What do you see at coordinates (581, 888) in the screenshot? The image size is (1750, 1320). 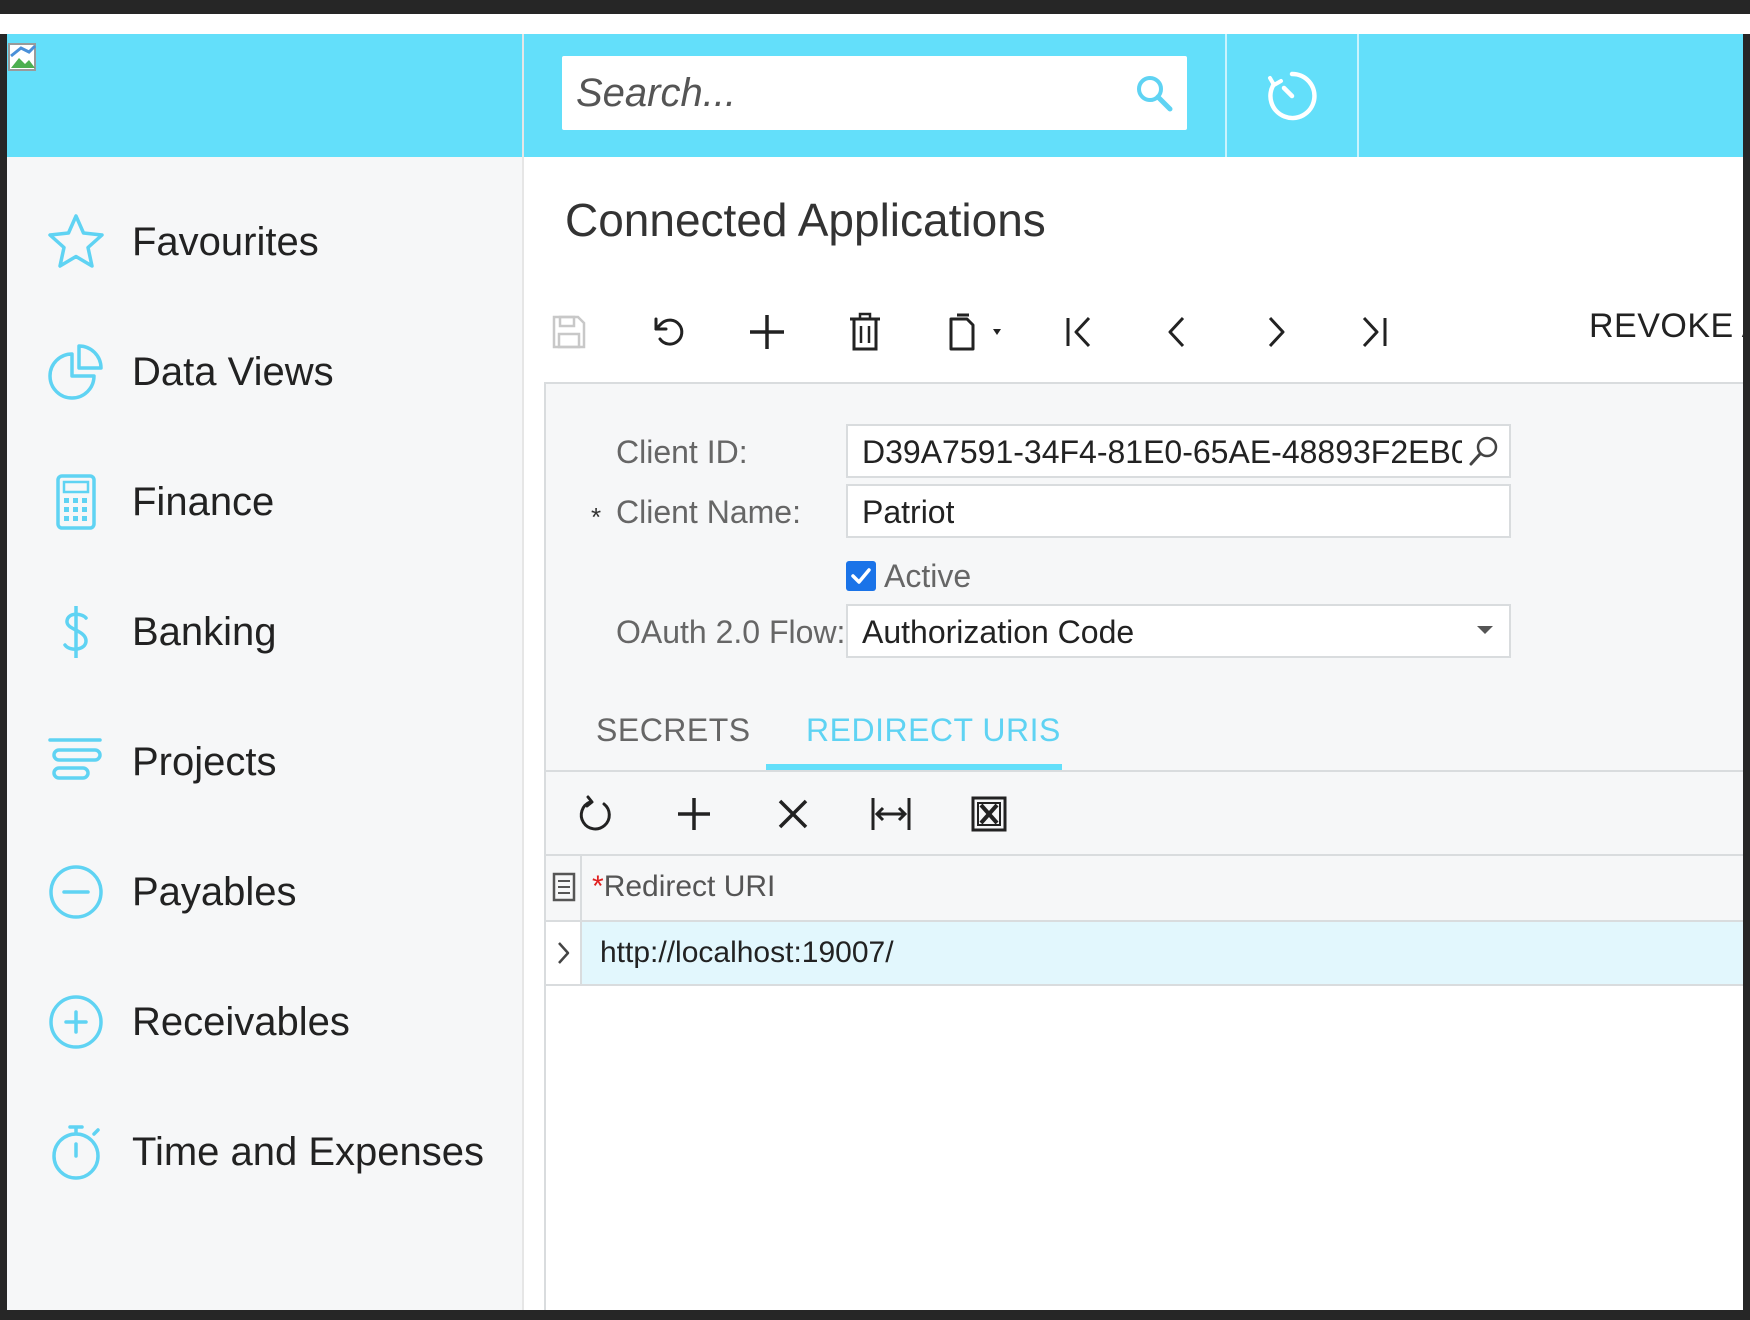 I see `column-divider` at bounding box center [581, 888].